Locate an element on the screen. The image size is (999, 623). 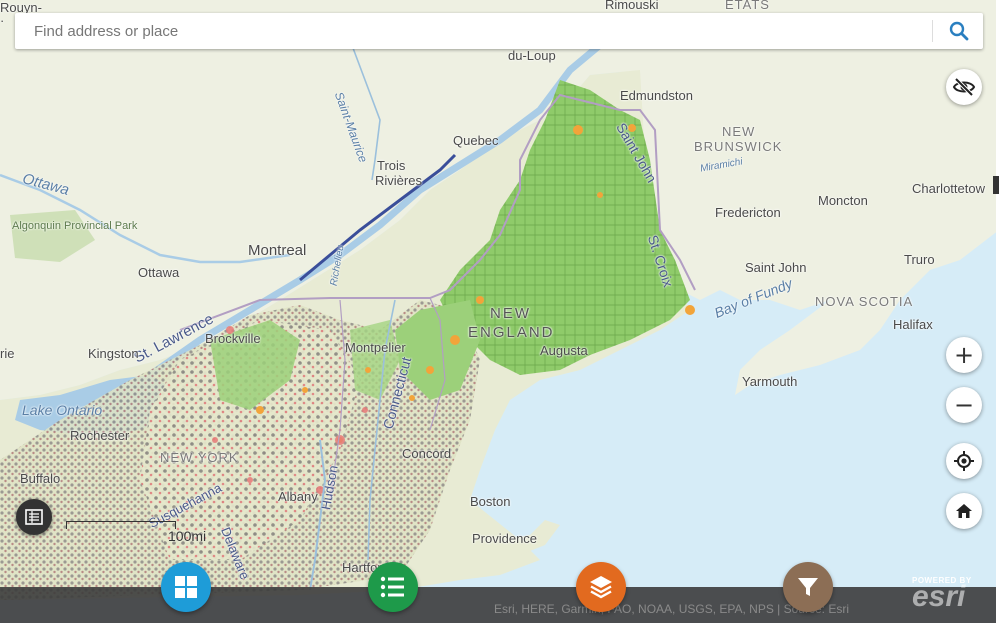
widgets-button is located at coordinates (186, 587).